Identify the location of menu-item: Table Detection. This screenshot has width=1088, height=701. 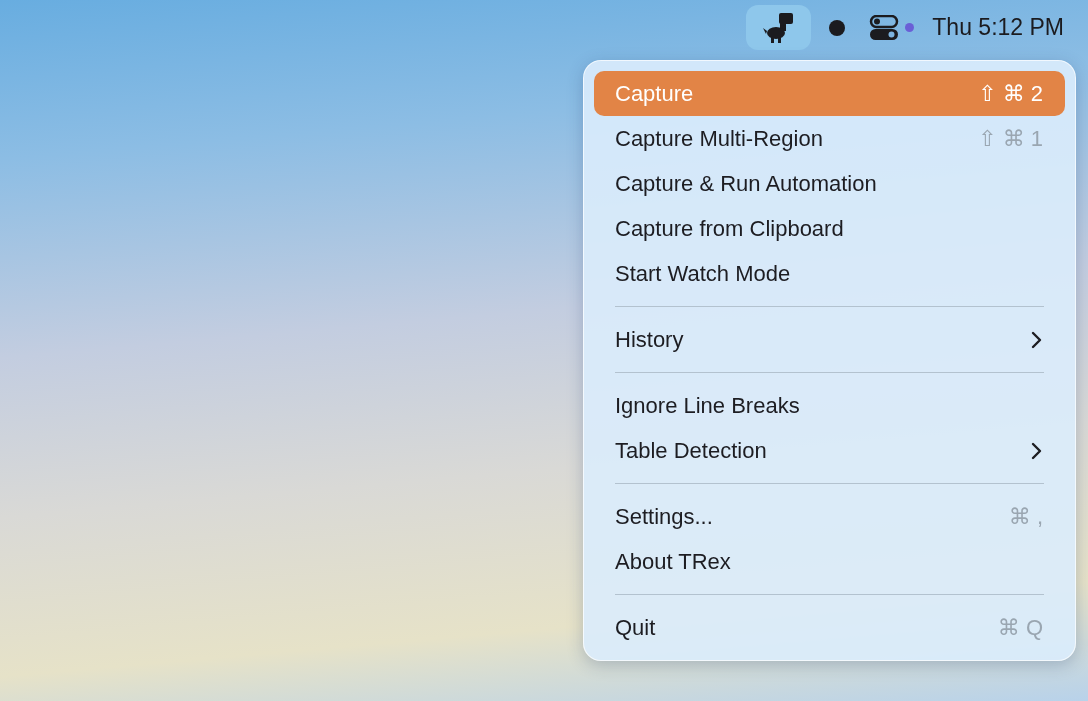
(829, 450).